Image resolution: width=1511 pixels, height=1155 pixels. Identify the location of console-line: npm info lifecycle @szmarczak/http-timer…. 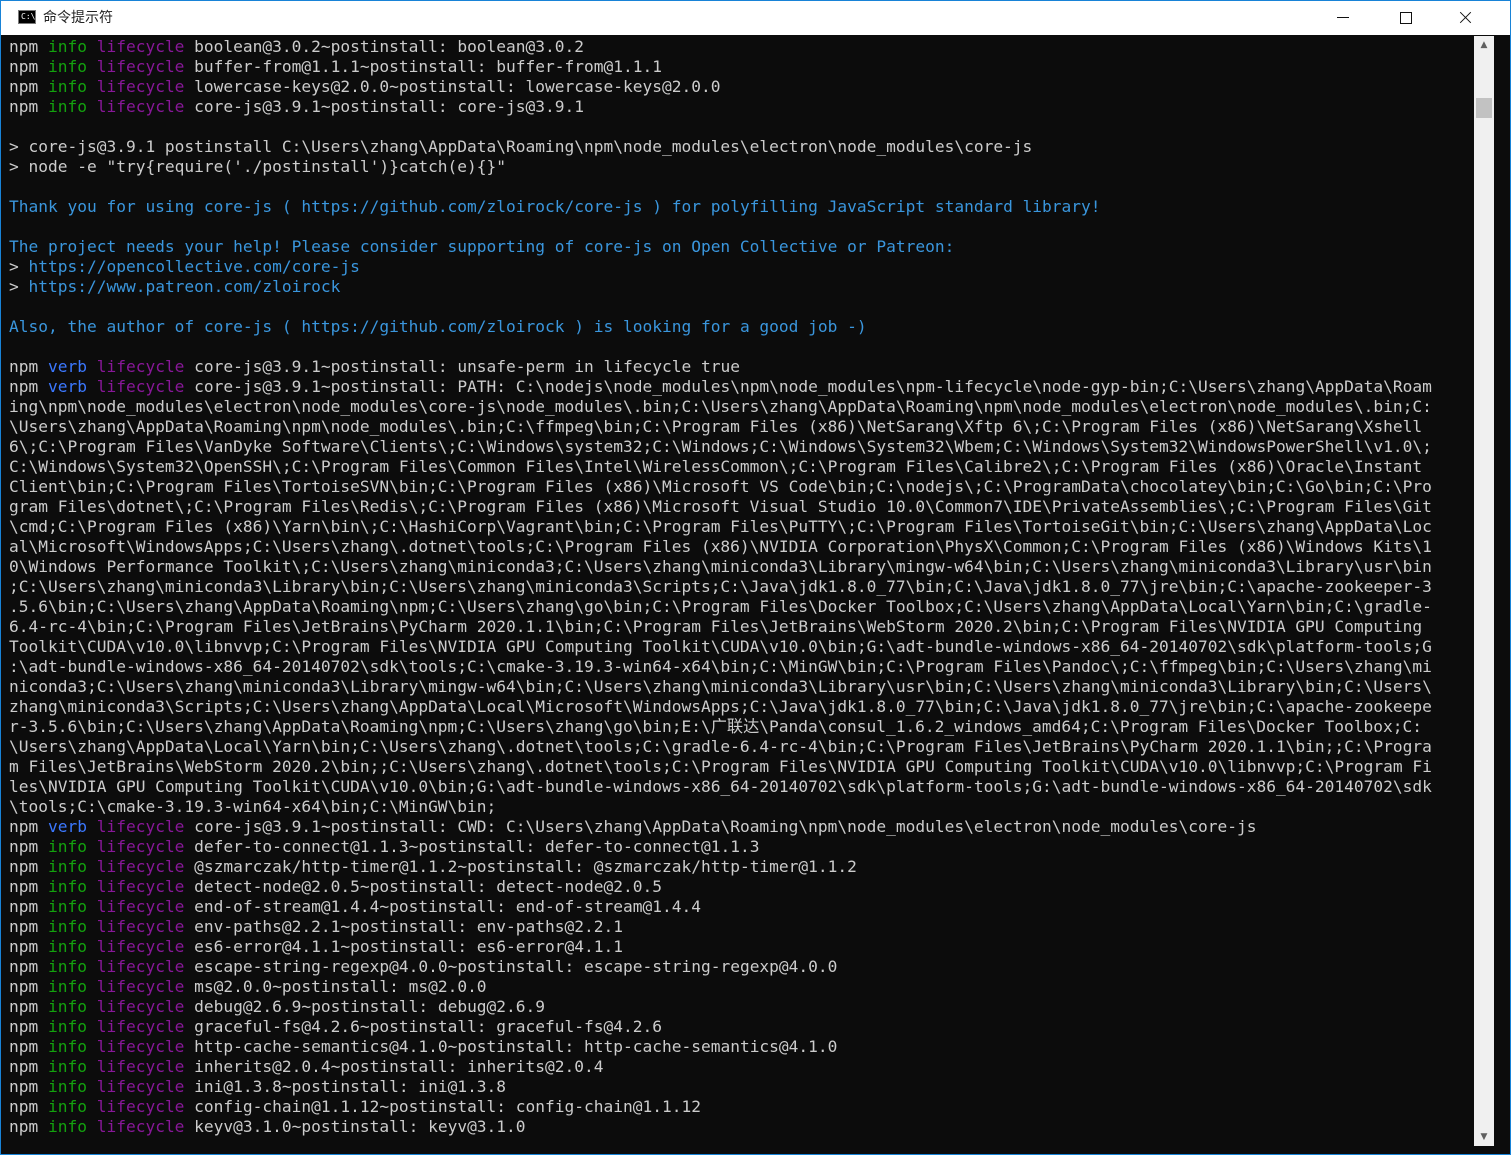
(741, 867).